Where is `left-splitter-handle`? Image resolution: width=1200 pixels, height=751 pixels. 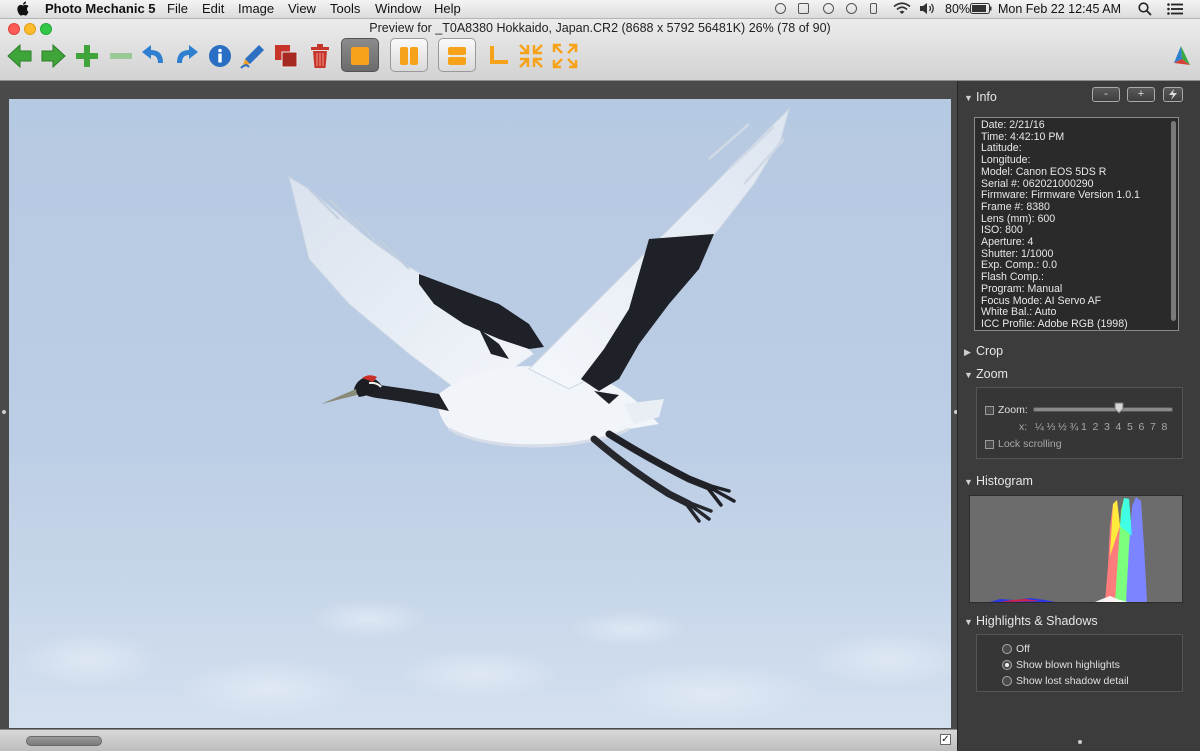 left-splitter-handle is located at coordinates (4, 412).